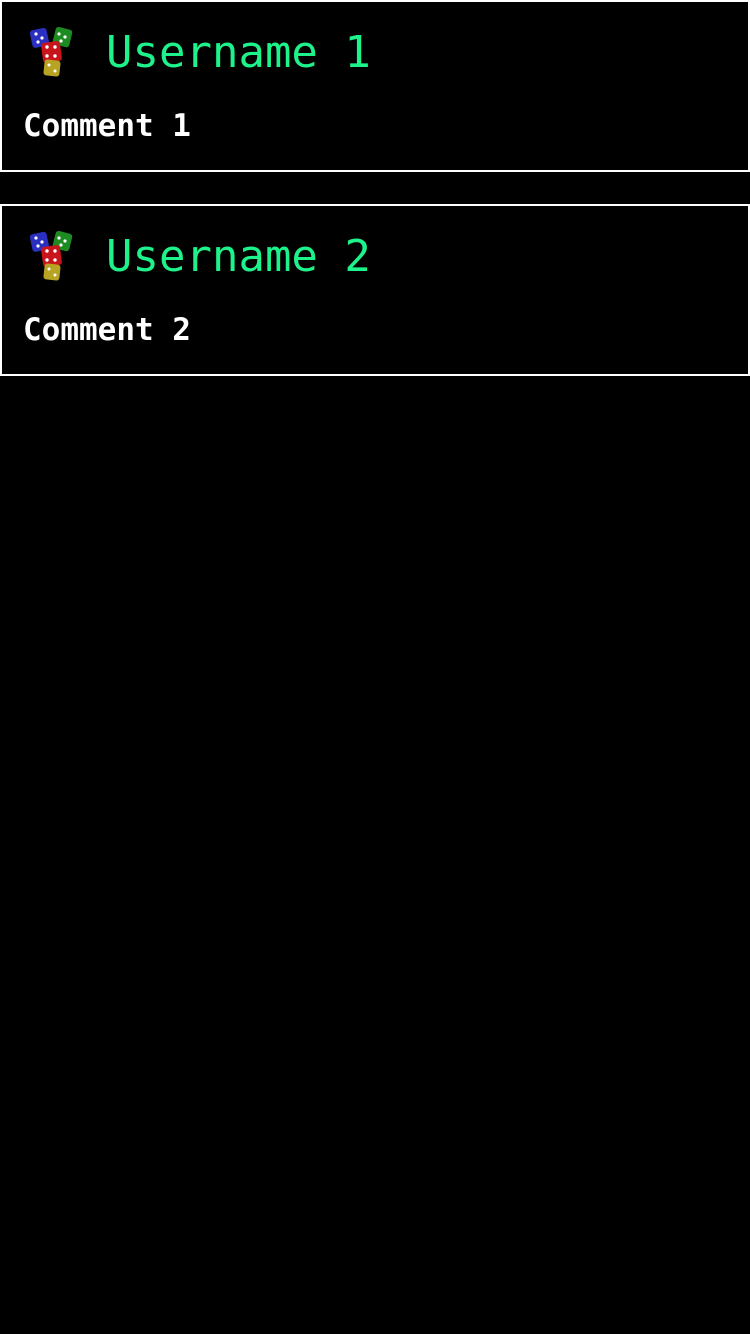 The height and width of the screenshot is (1334, 750). What do you see at coordinates (375, 290) in the screenshot?
I see `comment-card: Username 2 Comment 2` at bounding box center [375, 290].